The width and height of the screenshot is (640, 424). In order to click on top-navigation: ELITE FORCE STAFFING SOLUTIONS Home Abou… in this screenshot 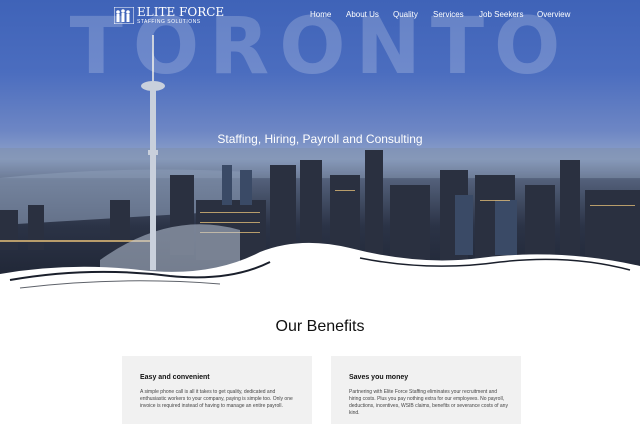, I will do `click(320, 15)`.